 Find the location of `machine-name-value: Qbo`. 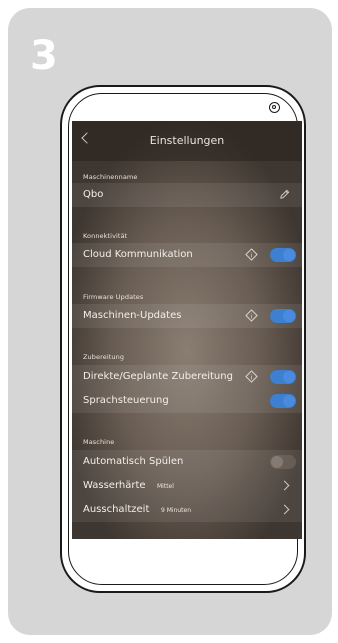

machine-name-value: Qbo is located at coordinates (93, 194).